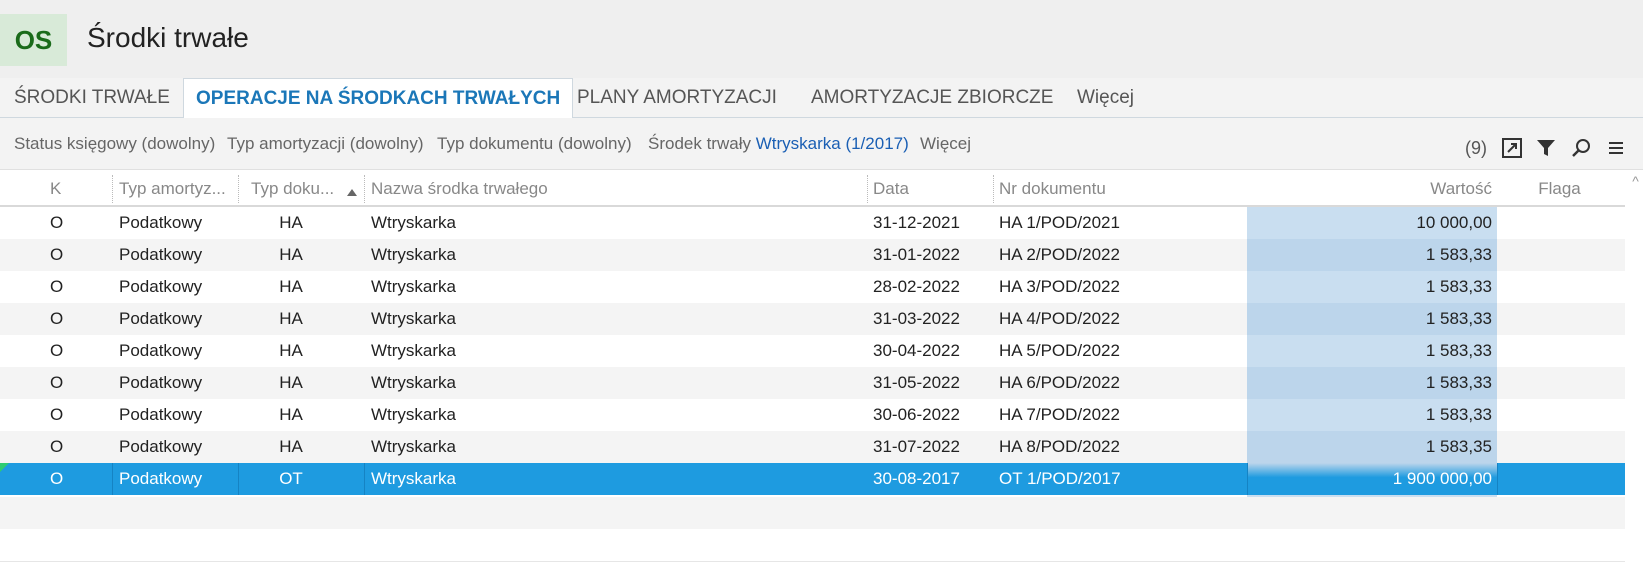  Describe the element at coordinates (821, 39) in the screenshot. I see `app-header: OS Środki trwałe` at that location.